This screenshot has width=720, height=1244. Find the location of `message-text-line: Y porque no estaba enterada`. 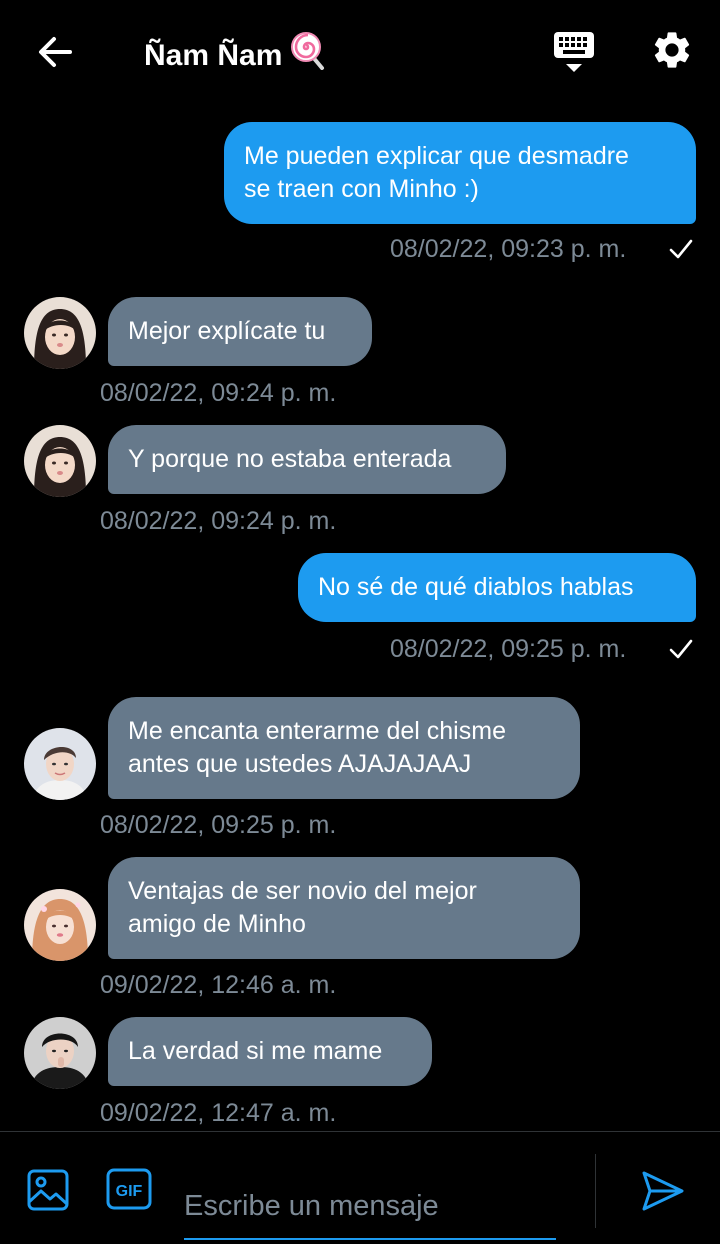

message-text-line: Y porque no estaba enterada is located at coordinates (290, 459).